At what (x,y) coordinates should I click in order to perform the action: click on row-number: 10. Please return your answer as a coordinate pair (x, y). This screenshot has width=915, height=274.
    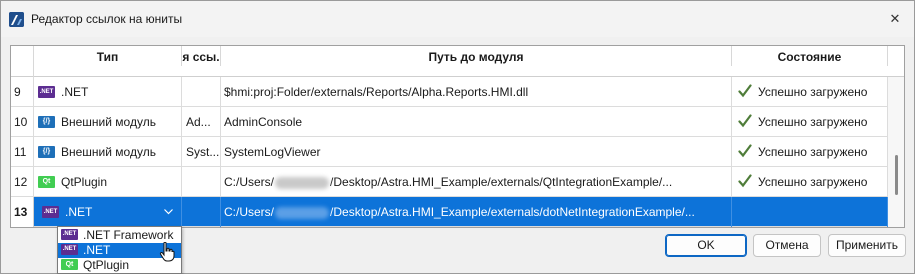
    Looking at the image, I should click on (22, 122).